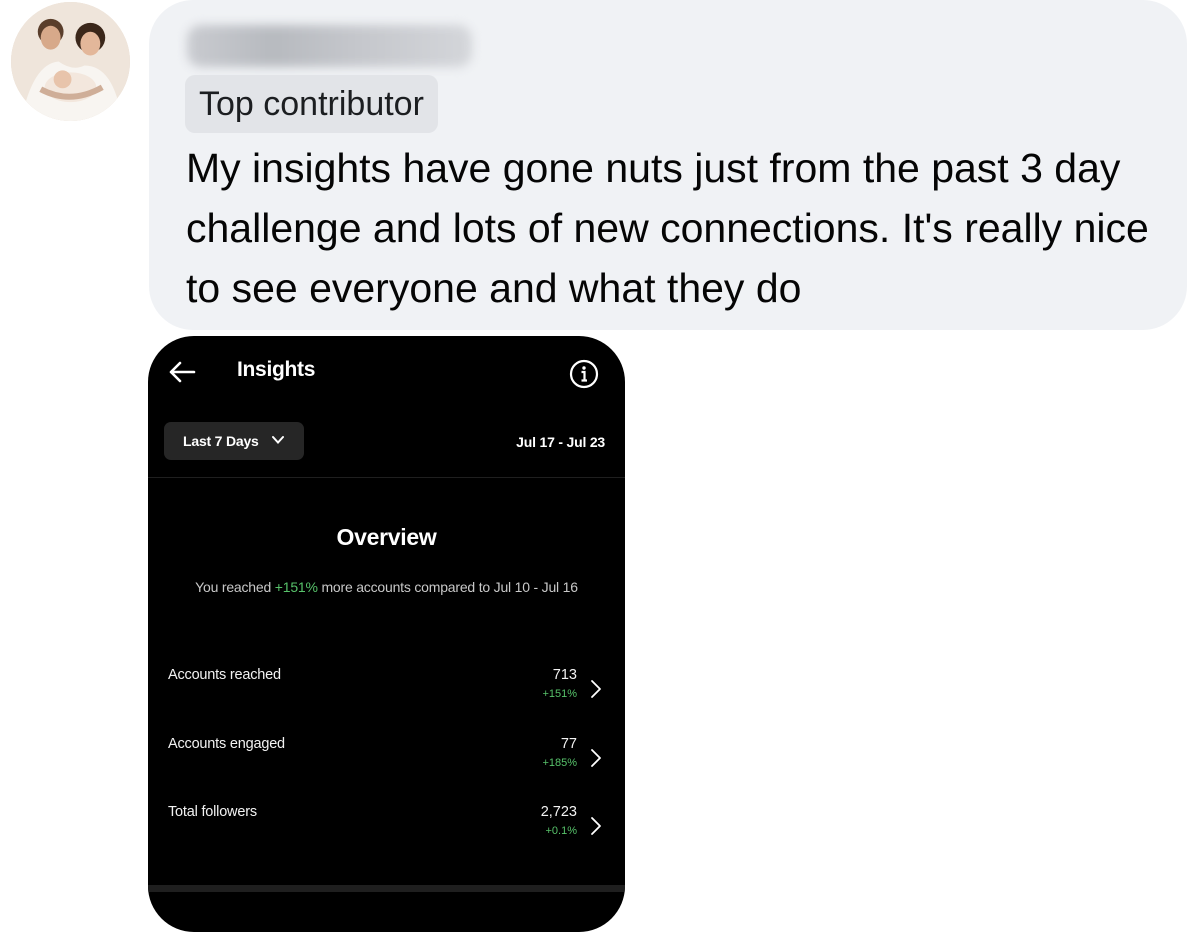  I want to click on arrow-left-icon, so click(182, 372).